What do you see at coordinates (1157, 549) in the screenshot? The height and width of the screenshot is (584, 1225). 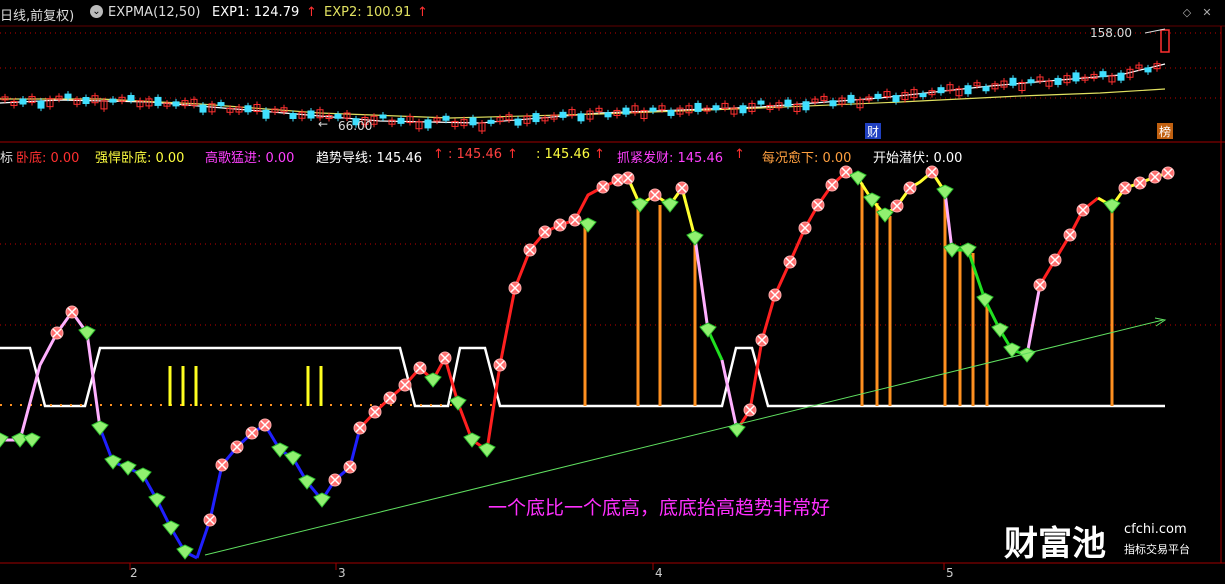 I see `watermark-slogan: 指标交易平台` at bounding box center [1157, 549].